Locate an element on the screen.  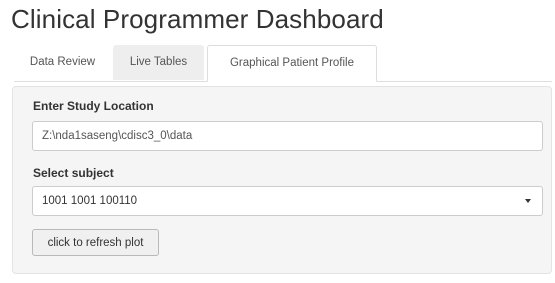
subject-select: 1001 1001 100110 is located at coordinates (287, 201).